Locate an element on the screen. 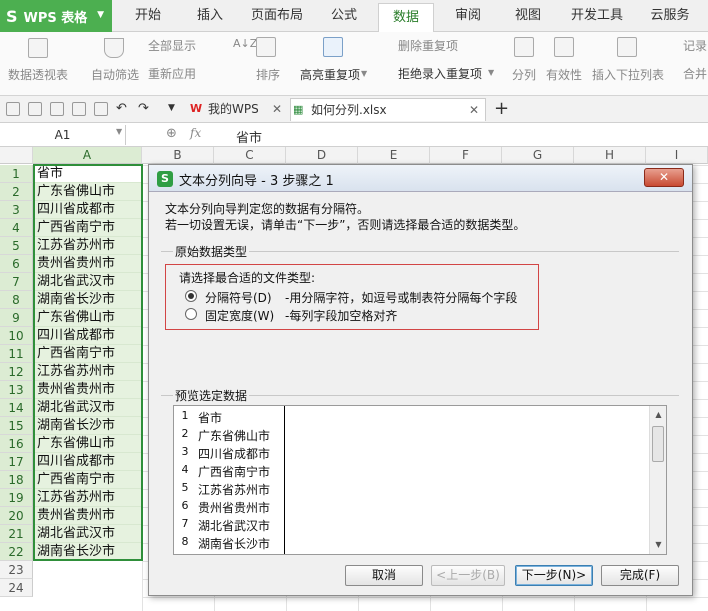 This screenshot has width=708, height=611. row-header: 11 is located at coordinates (16, 354).